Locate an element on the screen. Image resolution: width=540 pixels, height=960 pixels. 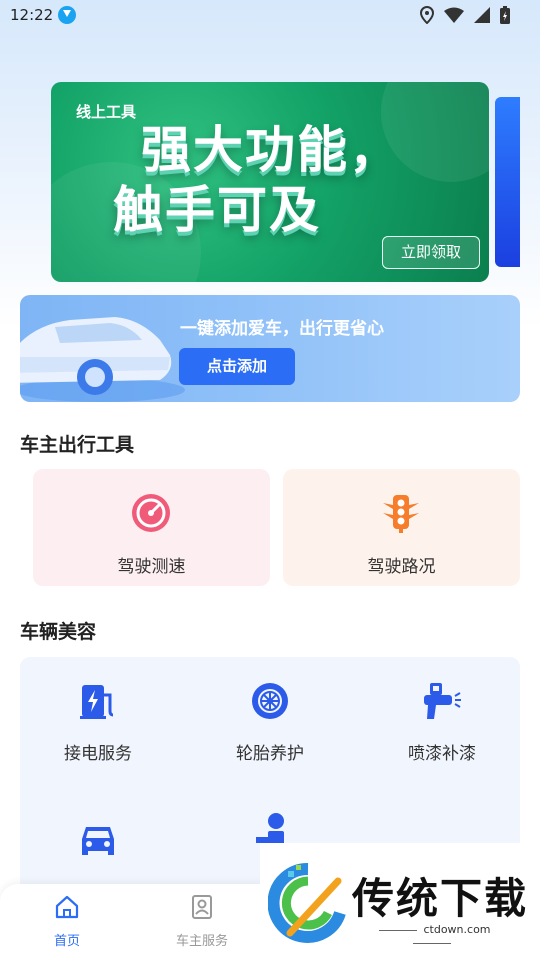
watermark-brand: 传统下载 is located at coordinates (440, 898).